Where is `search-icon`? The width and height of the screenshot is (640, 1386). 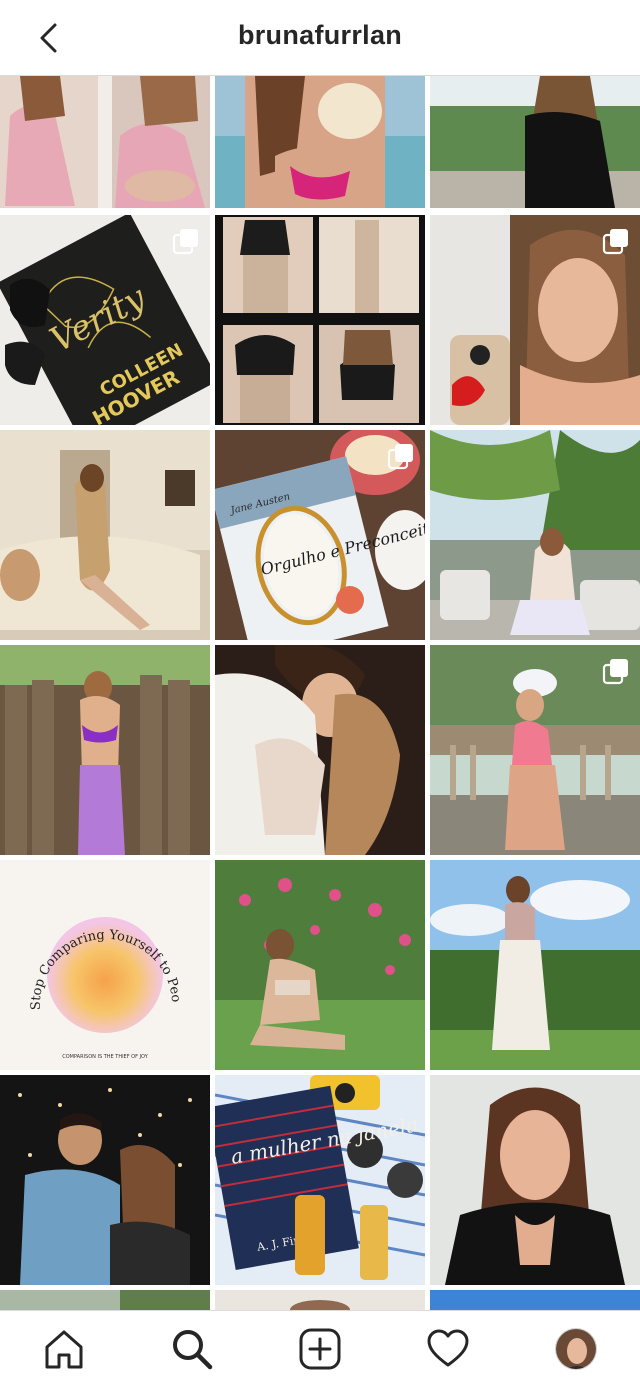 search-icon is located at coordinates (193, 1350).